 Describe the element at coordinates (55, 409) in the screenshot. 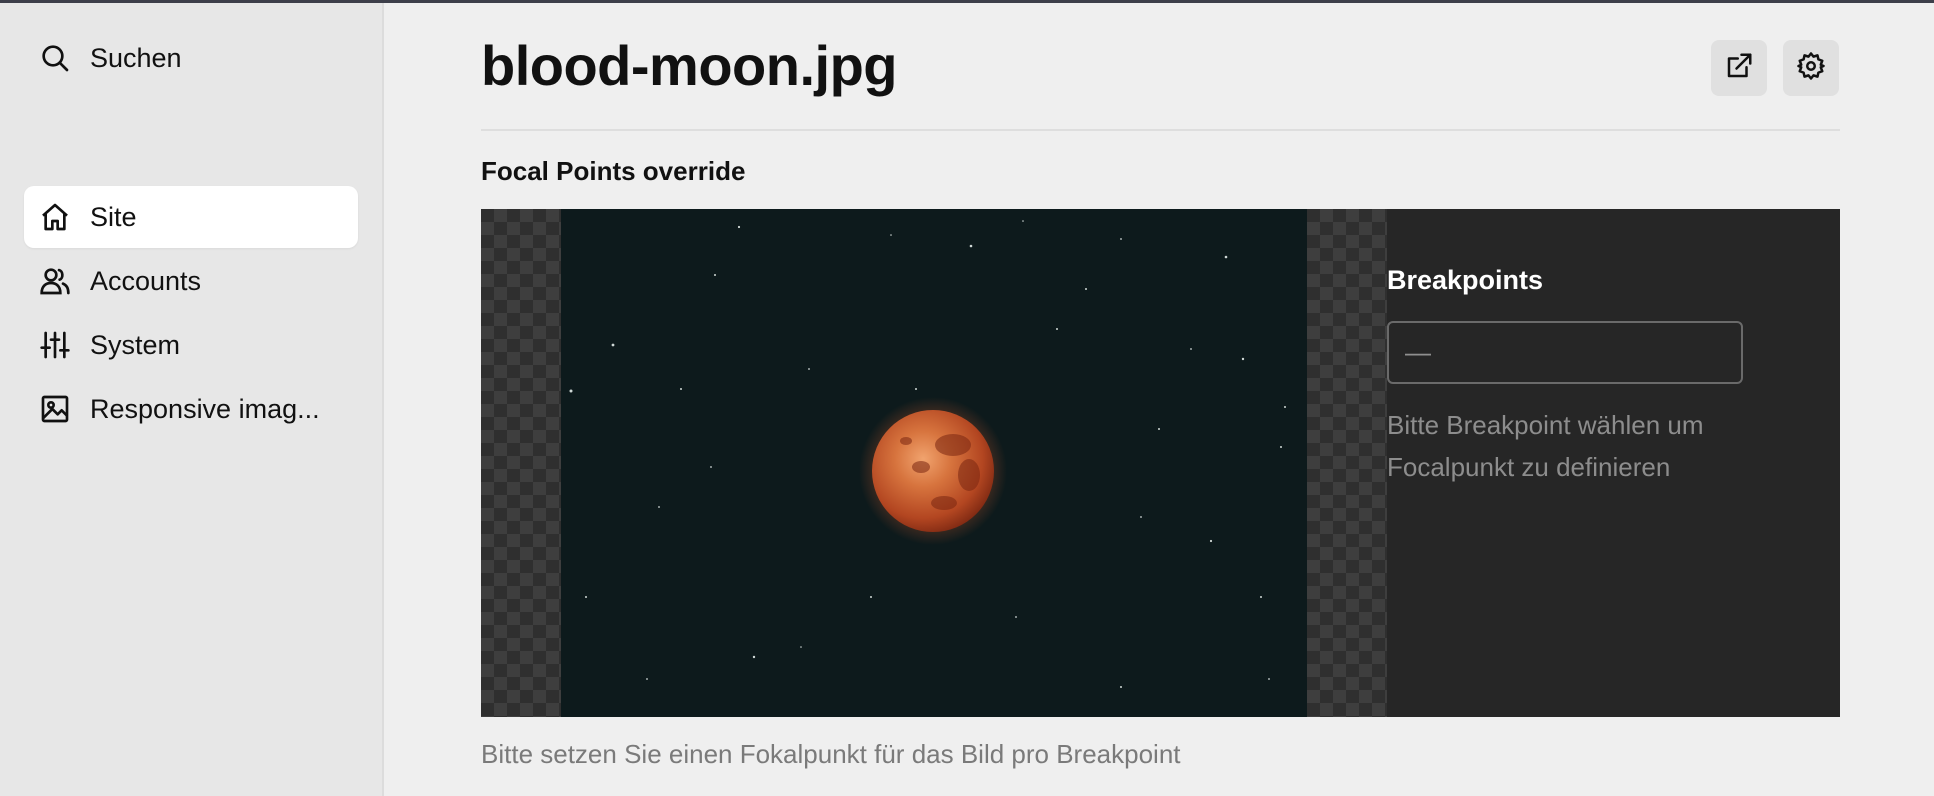

I see `image-icon` at that location.